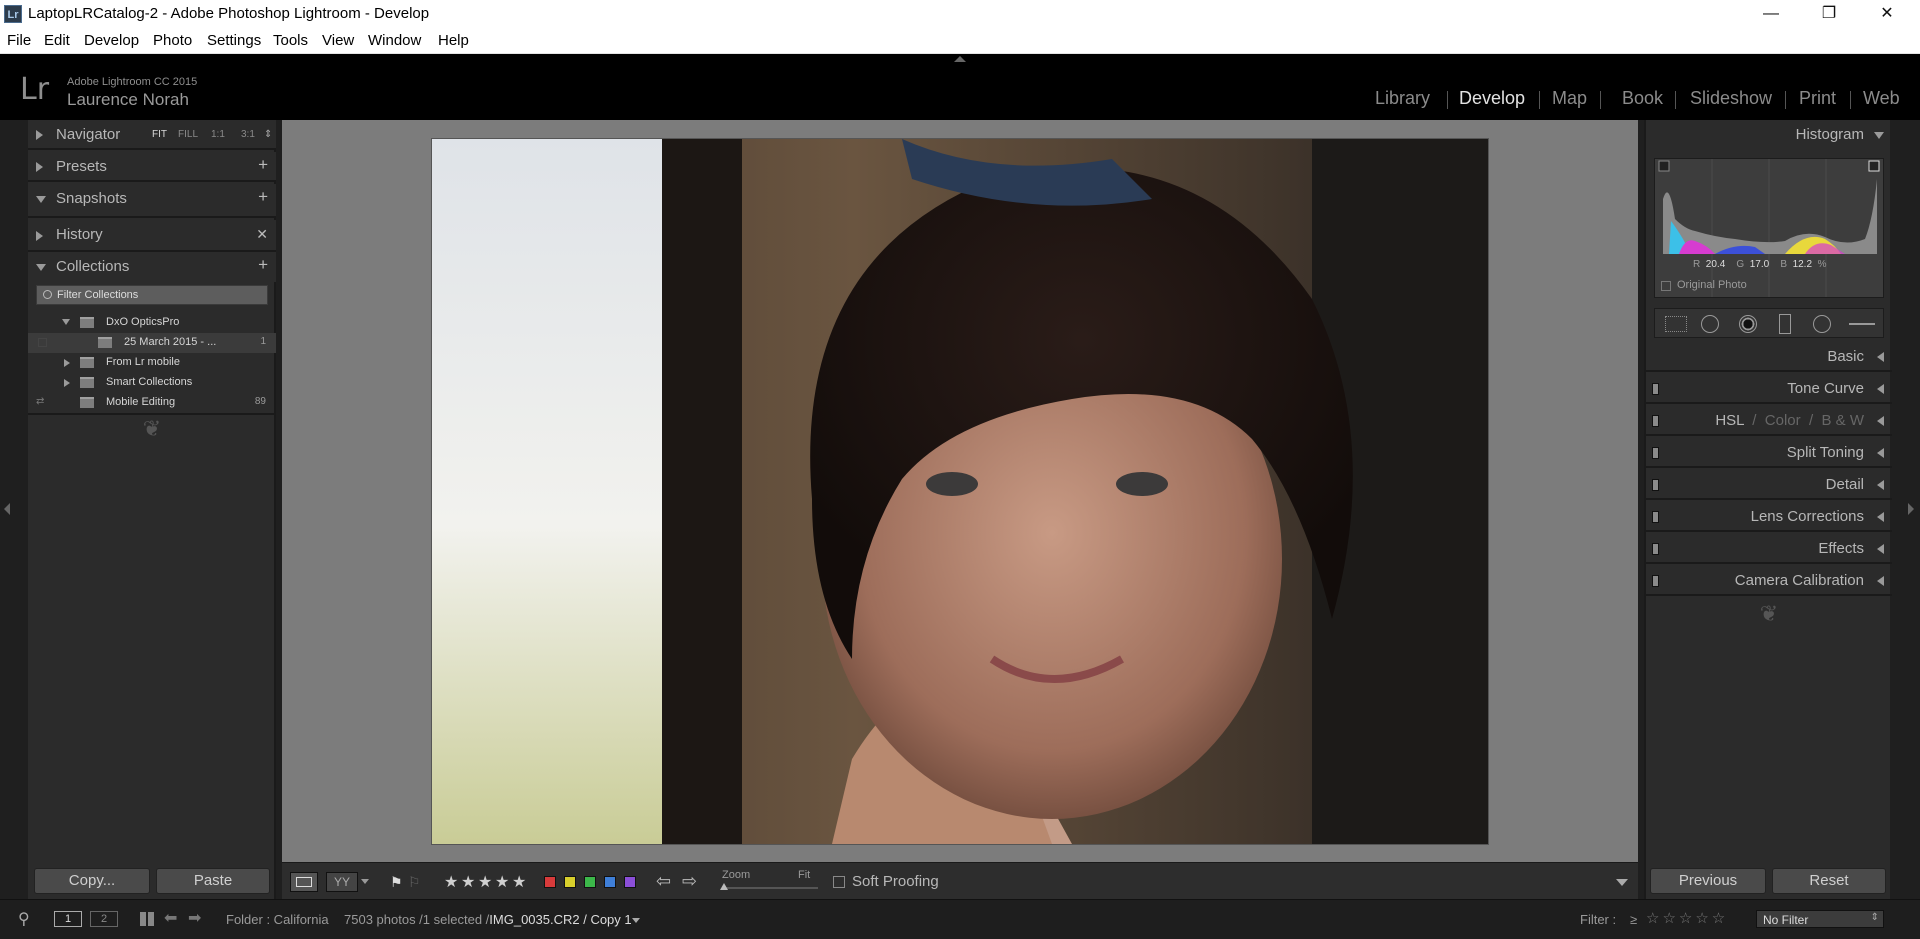 The width and height of the screenshot is (1920, 939). What do you see at coordinates (1862, 324) in the screenshot?
I see `adjustment-brush-tool-icon` at bounding box center [1862, 324].